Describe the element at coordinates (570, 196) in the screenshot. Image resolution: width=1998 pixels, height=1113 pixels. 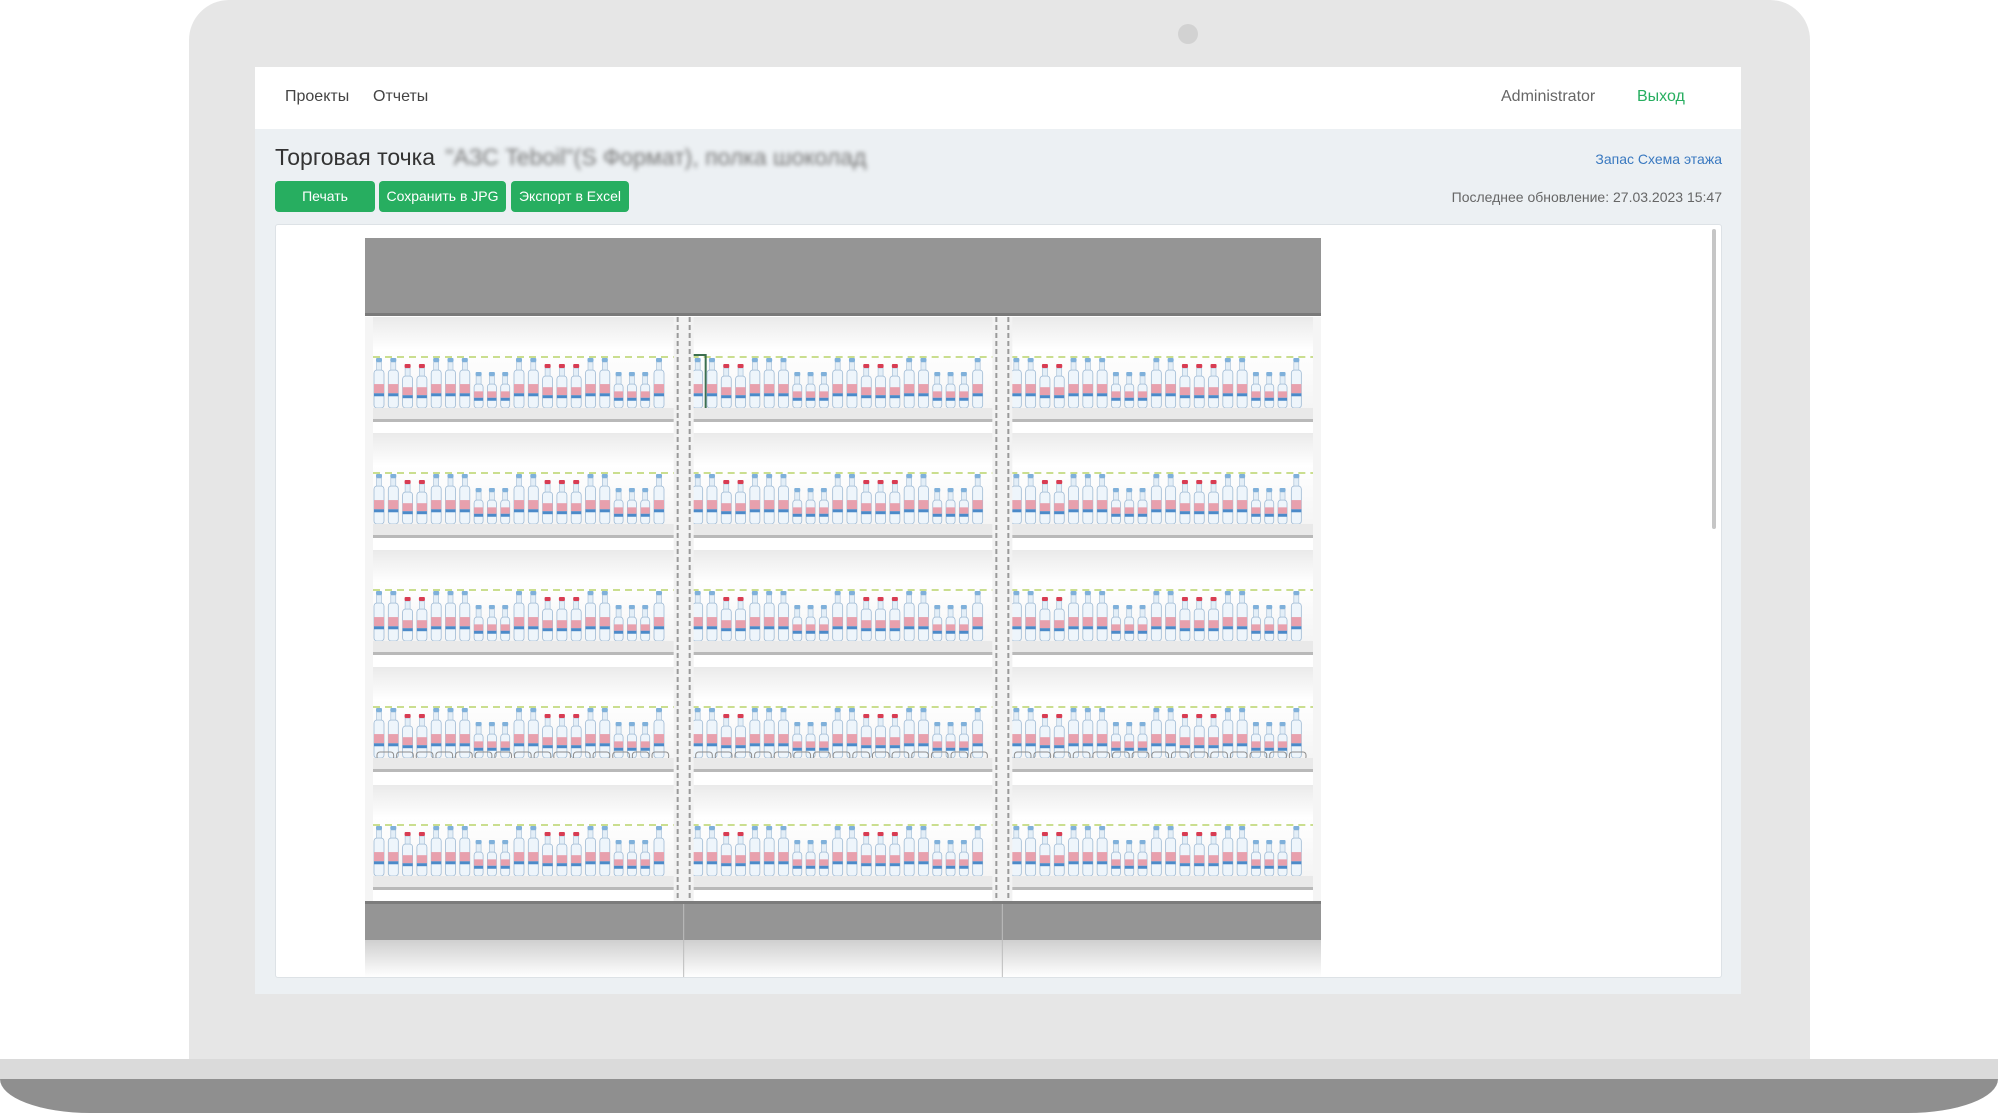
I see `export-excel-button: Экспорт в Excel` at that location.